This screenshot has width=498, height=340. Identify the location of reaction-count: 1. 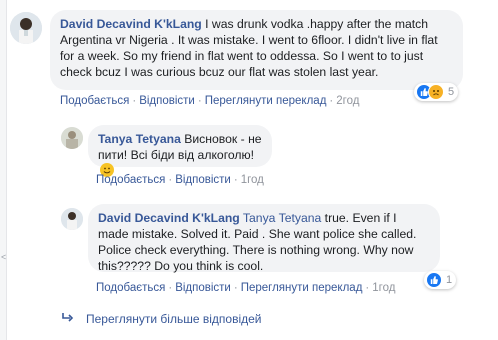
(449, 280).